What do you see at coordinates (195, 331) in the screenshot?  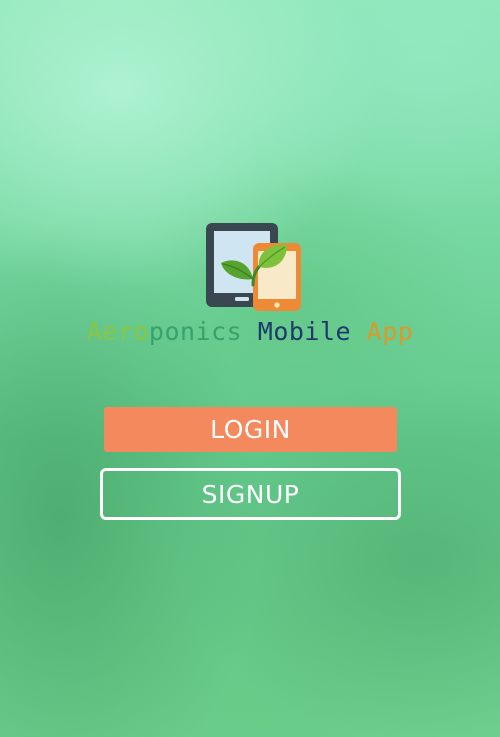 I see `app-title-part: ponics` at bounding box center [195, 331].